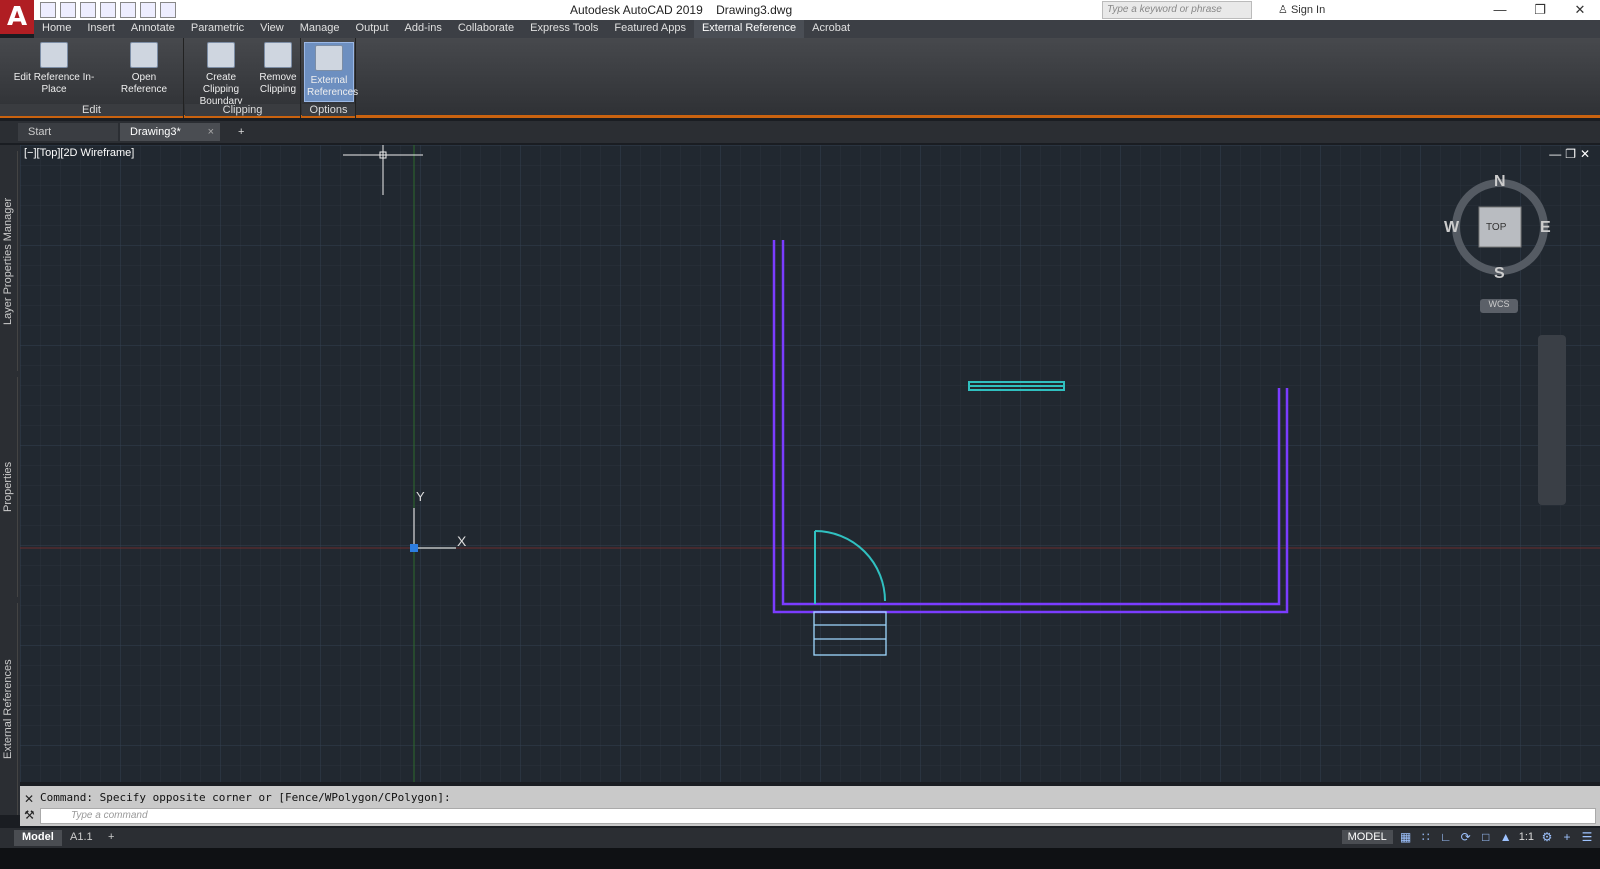  I want to click on polar-icon: ⟳, so click(1466, 837).